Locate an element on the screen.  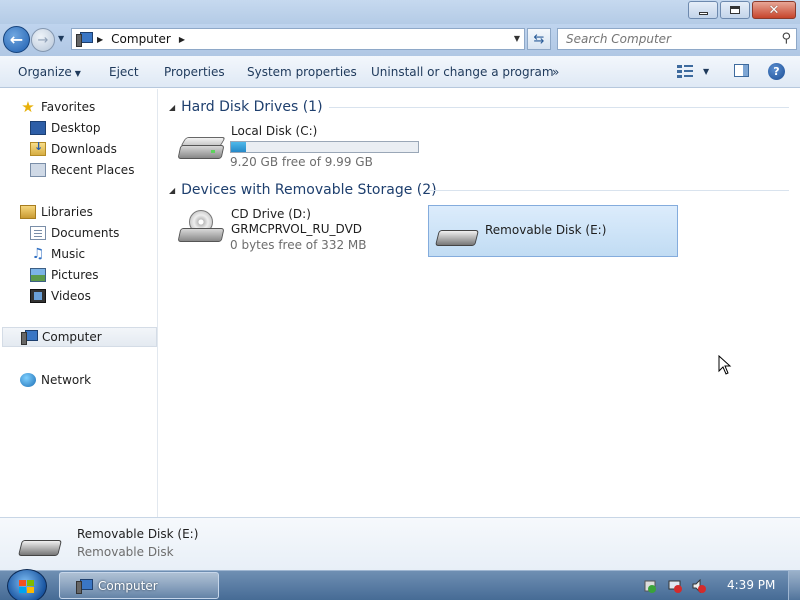
system-properties-button: System properties is located at coordinates (302, 72).